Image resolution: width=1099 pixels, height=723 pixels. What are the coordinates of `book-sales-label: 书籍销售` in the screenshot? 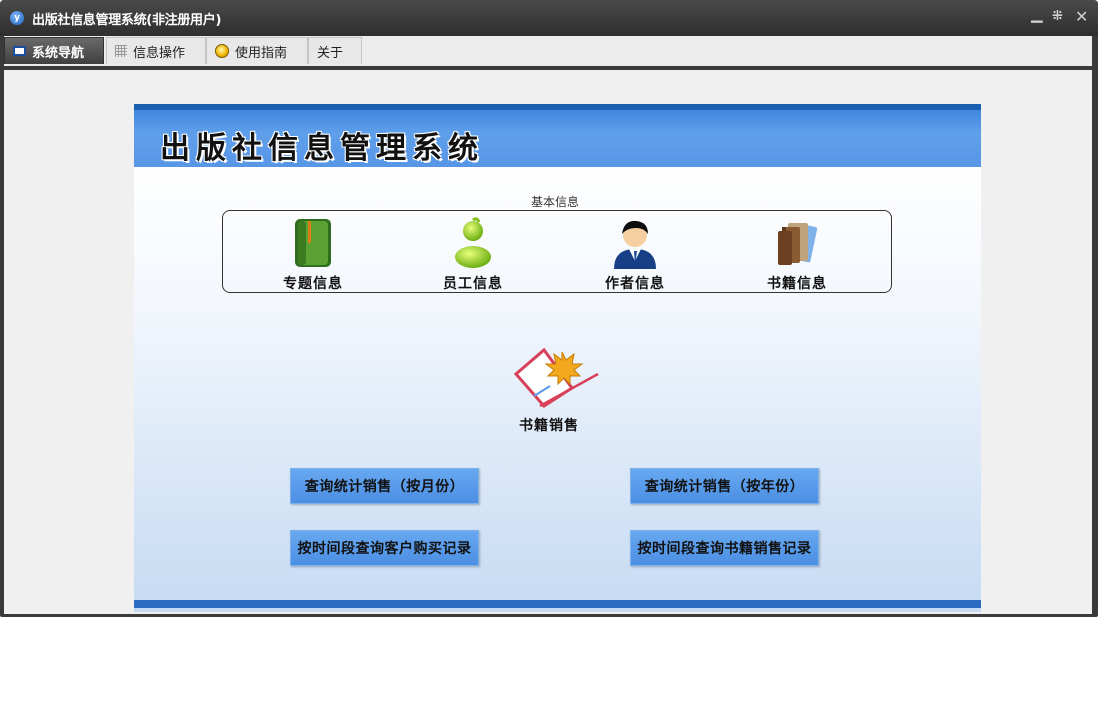 It's located at (549, 426).